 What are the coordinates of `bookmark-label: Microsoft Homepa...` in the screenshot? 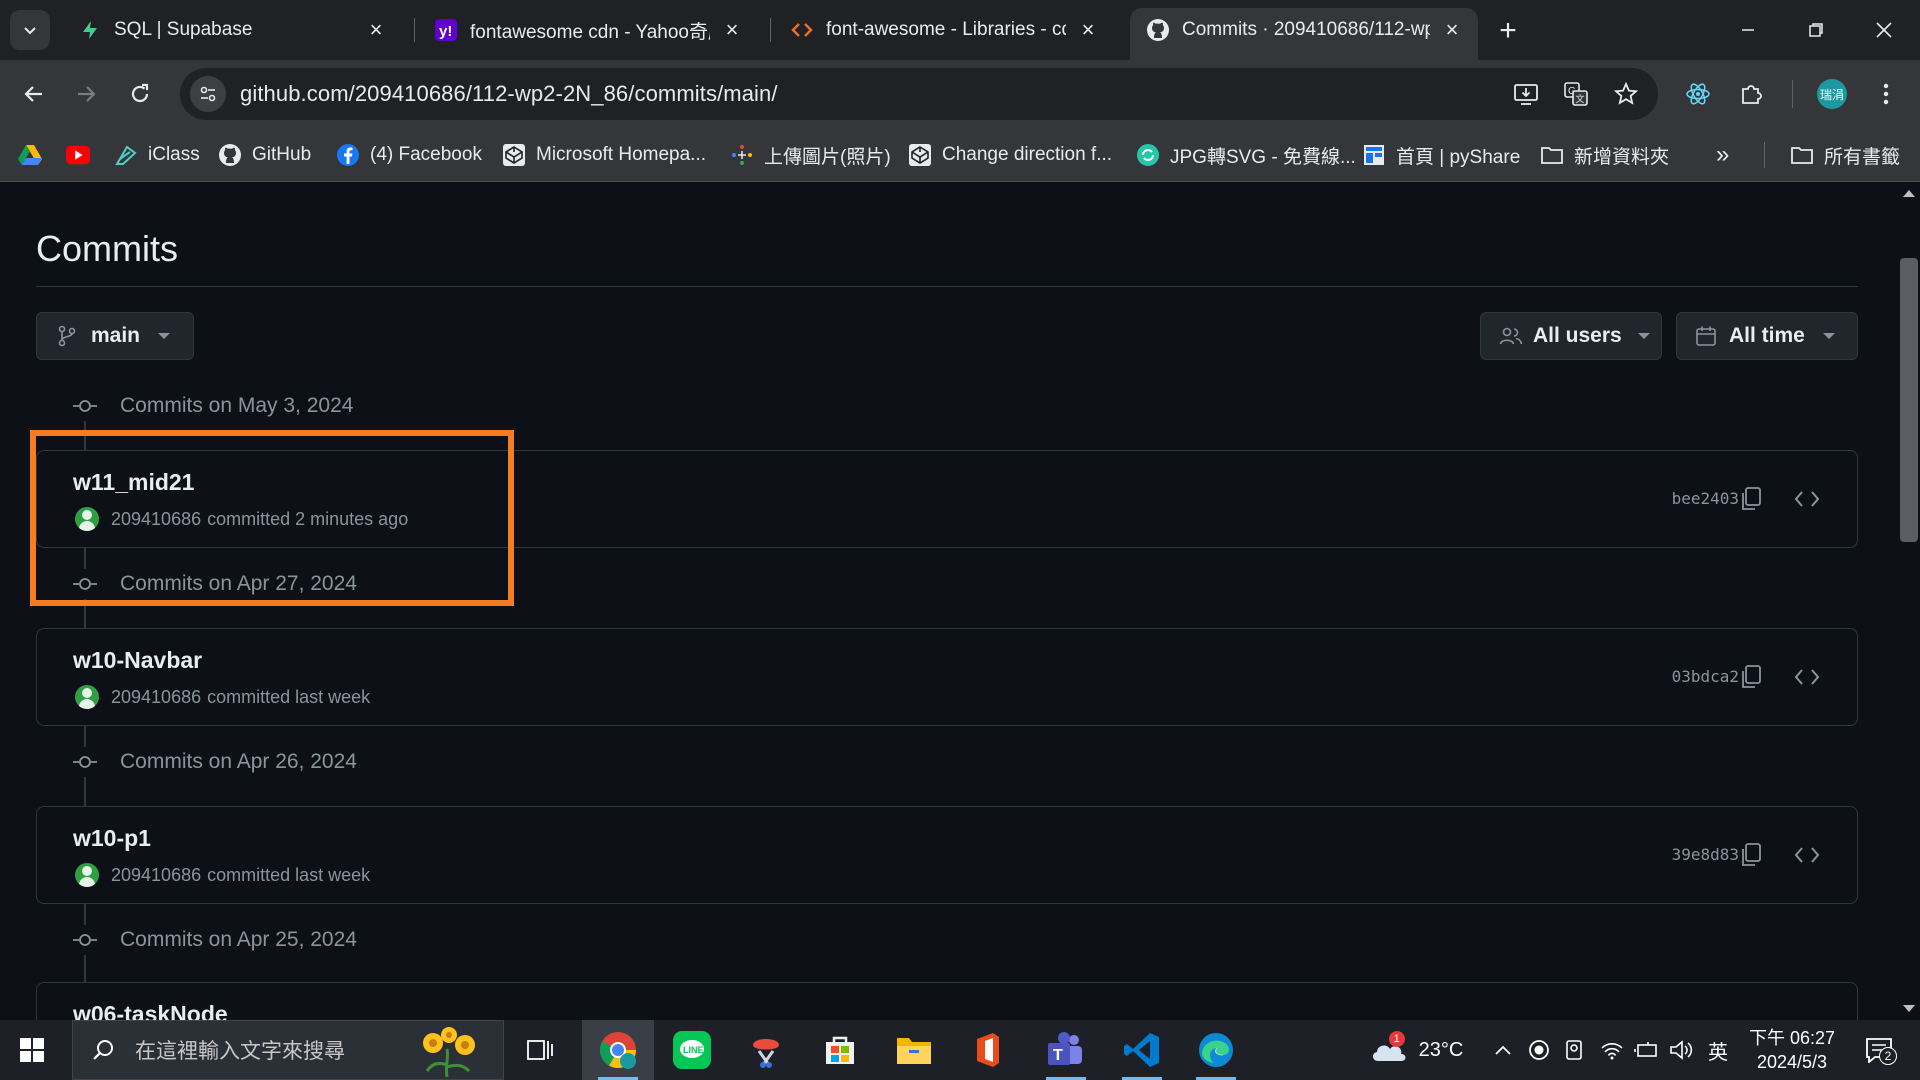 It's located at (621, 154).